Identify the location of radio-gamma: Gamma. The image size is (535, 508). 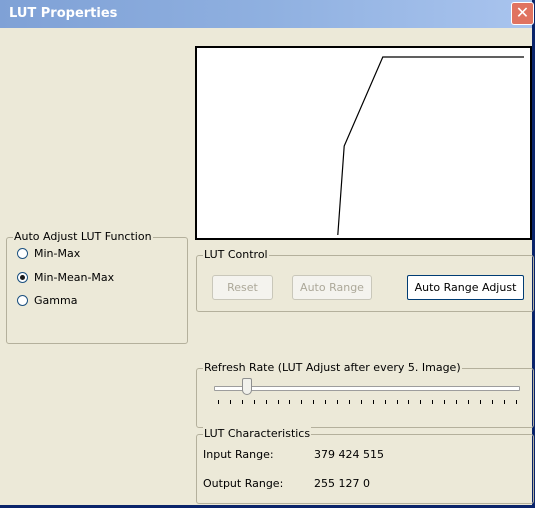
(47, 300).